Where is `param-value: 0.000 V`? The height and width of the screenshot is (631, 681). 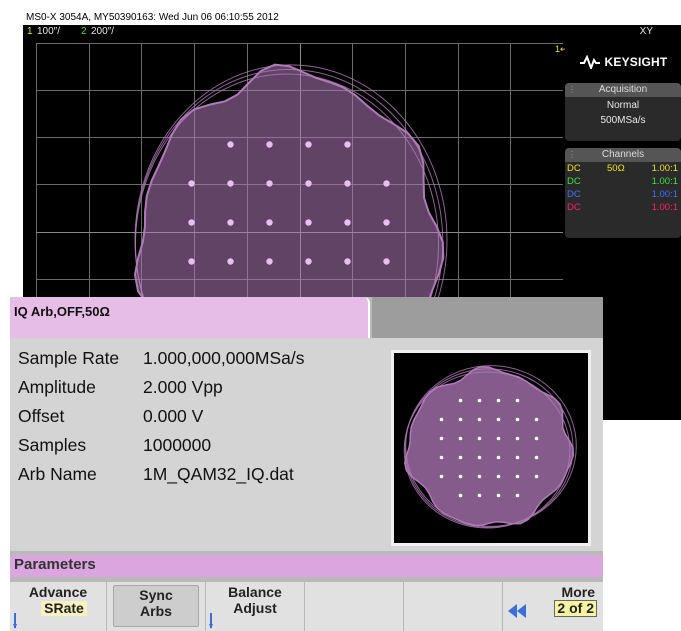
param-value: 0.000 V is located at coordinates (173, 416).